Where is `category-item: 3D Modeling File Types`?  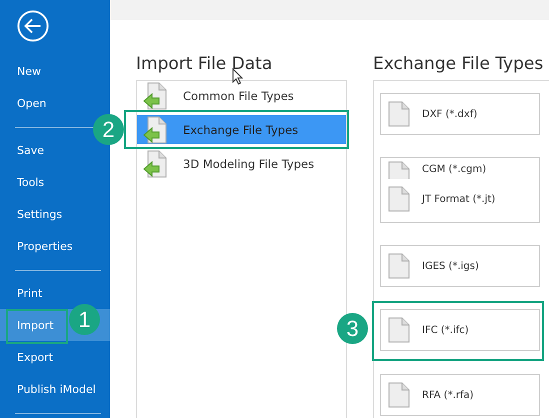 category-item: 3D Modeling File Types is located at coordinates (241, 163).